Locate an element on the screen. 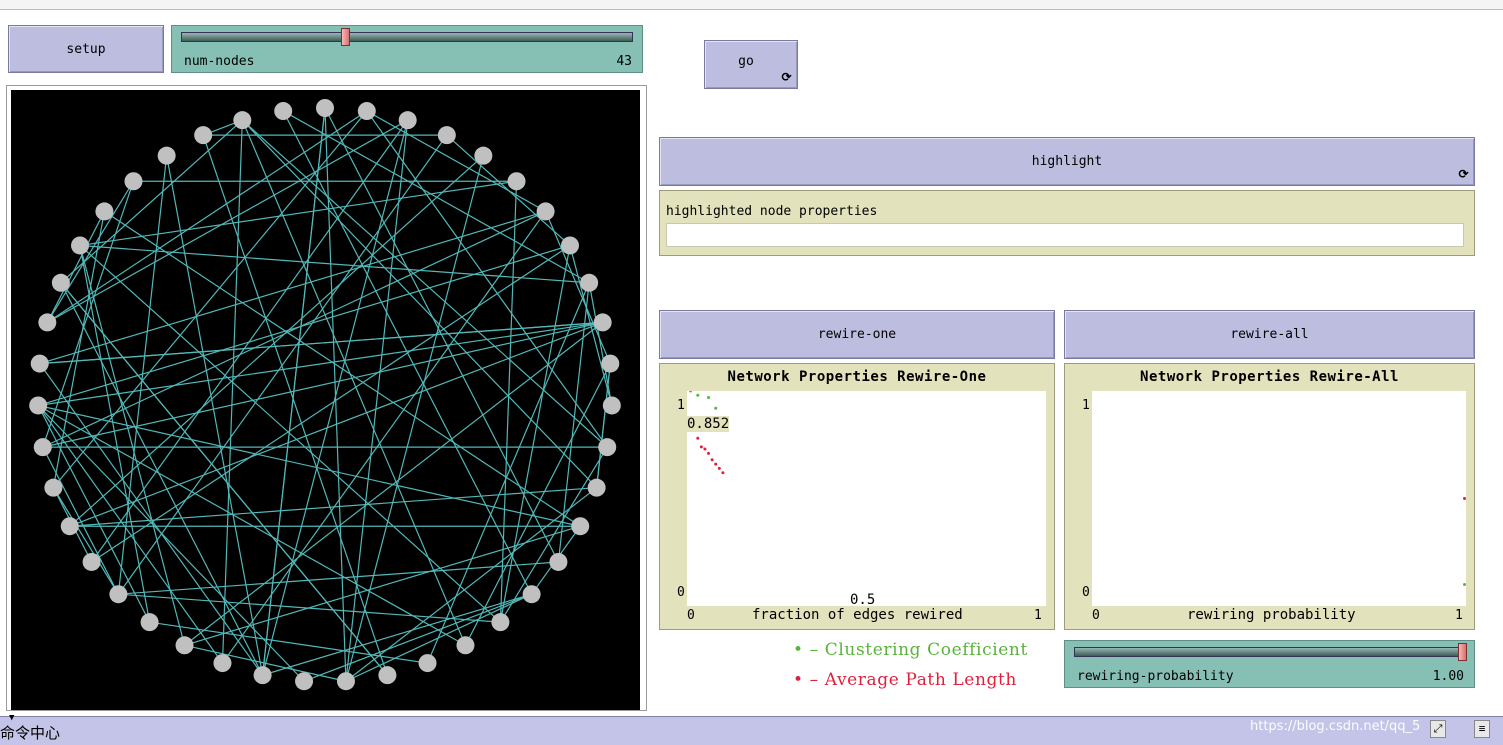 This screenshot has height=745, width=1503. setup-button: setup is located at coordinates (86, 49).